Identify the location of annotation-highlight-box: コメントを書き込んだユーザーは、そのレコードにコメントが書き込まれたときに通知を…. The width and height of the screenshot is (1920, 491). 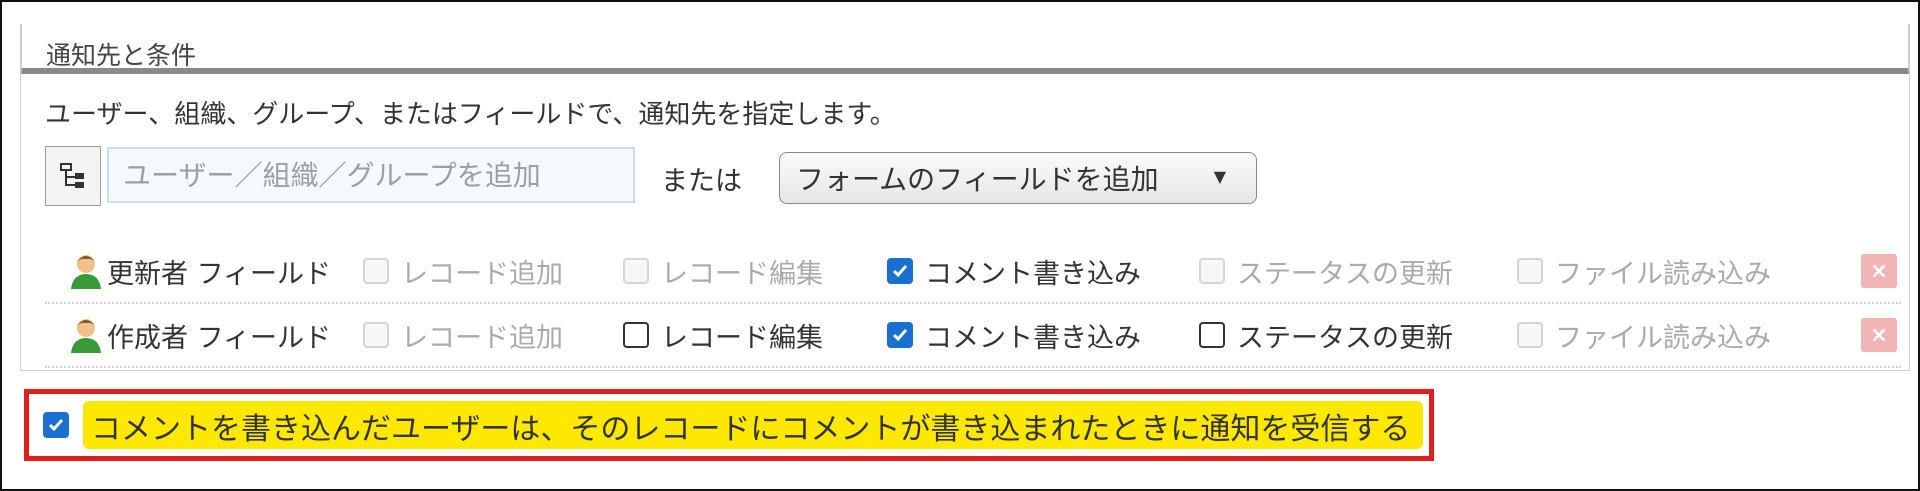
(729, 425).